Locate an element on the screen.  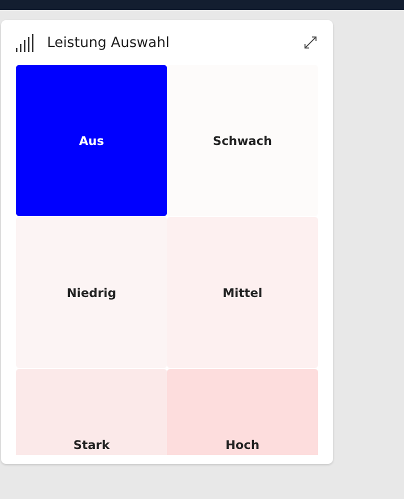
option-tile: Hoch is located at coordinates (242, 412).